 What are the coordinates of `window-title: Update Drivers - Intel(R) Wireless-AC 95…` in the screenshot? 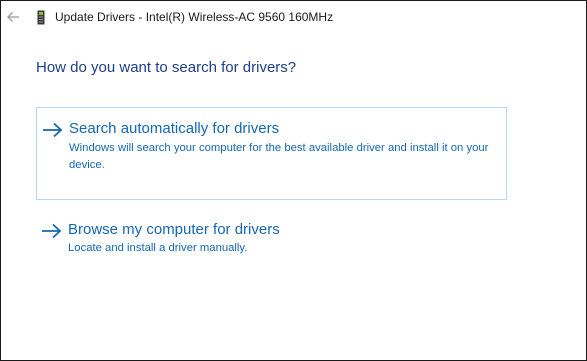 It's located at (194, 17).